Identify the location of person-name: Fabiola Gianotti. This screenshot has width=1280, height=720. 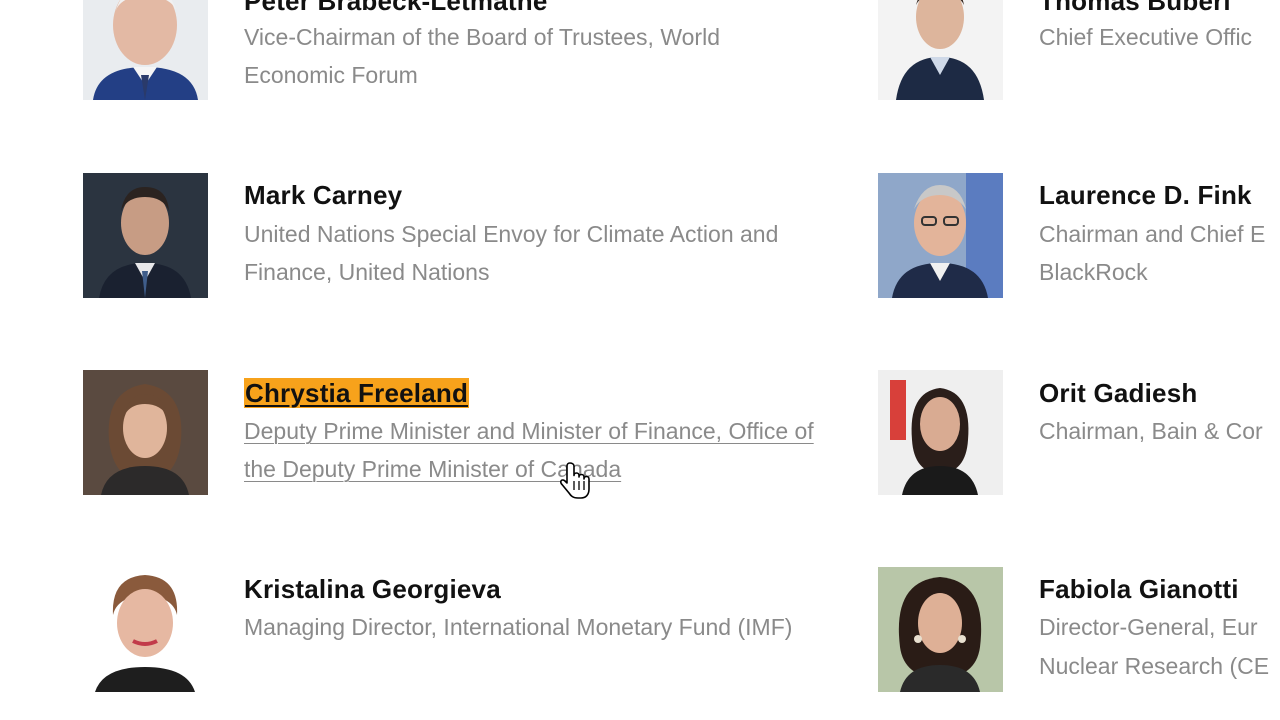
(1139, 589).